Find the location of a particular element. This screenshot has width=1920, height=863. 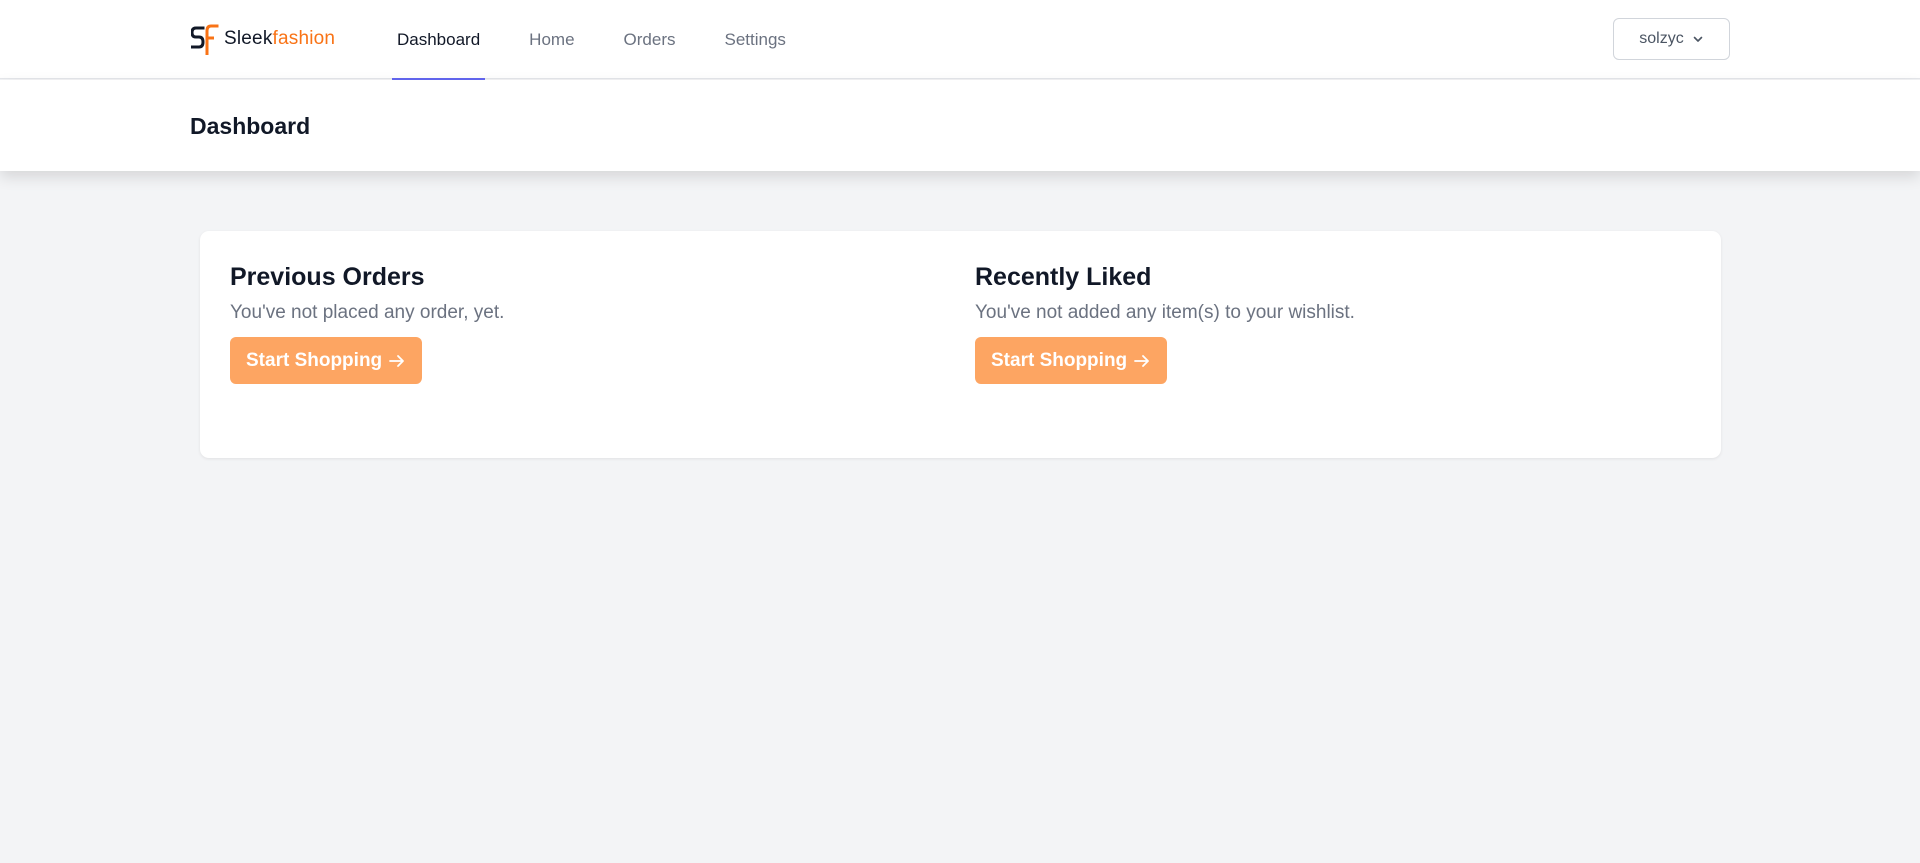

brand-name-part2: fashion is located at coordinates (304, 38).